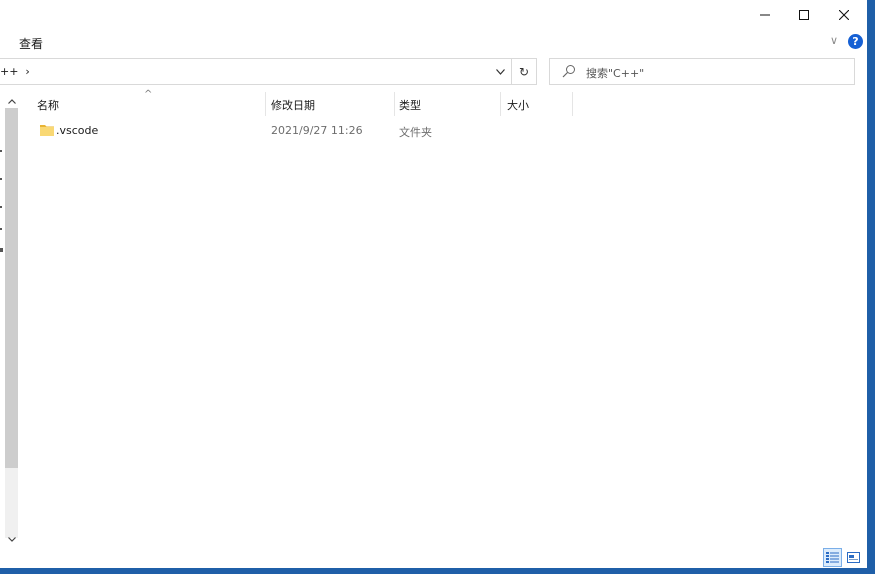  What do you see at coordinates (443, 102) in the screenshot?
I see `column-header-row: ^ 名称 修改日期 类型 大小` at bounding box center [443, 102].